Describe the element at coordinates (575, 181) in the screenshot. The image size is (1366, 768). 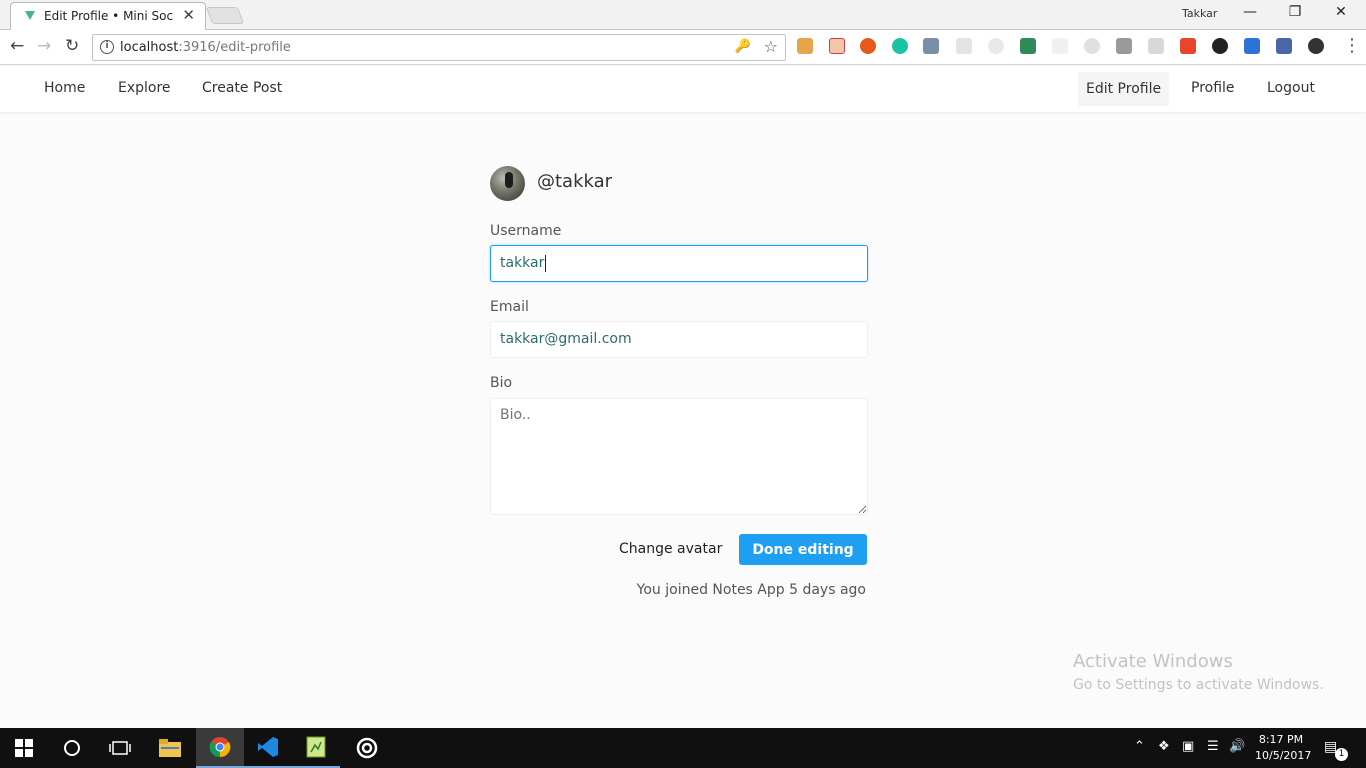
I see `profile-handle: @takkar` at that location.